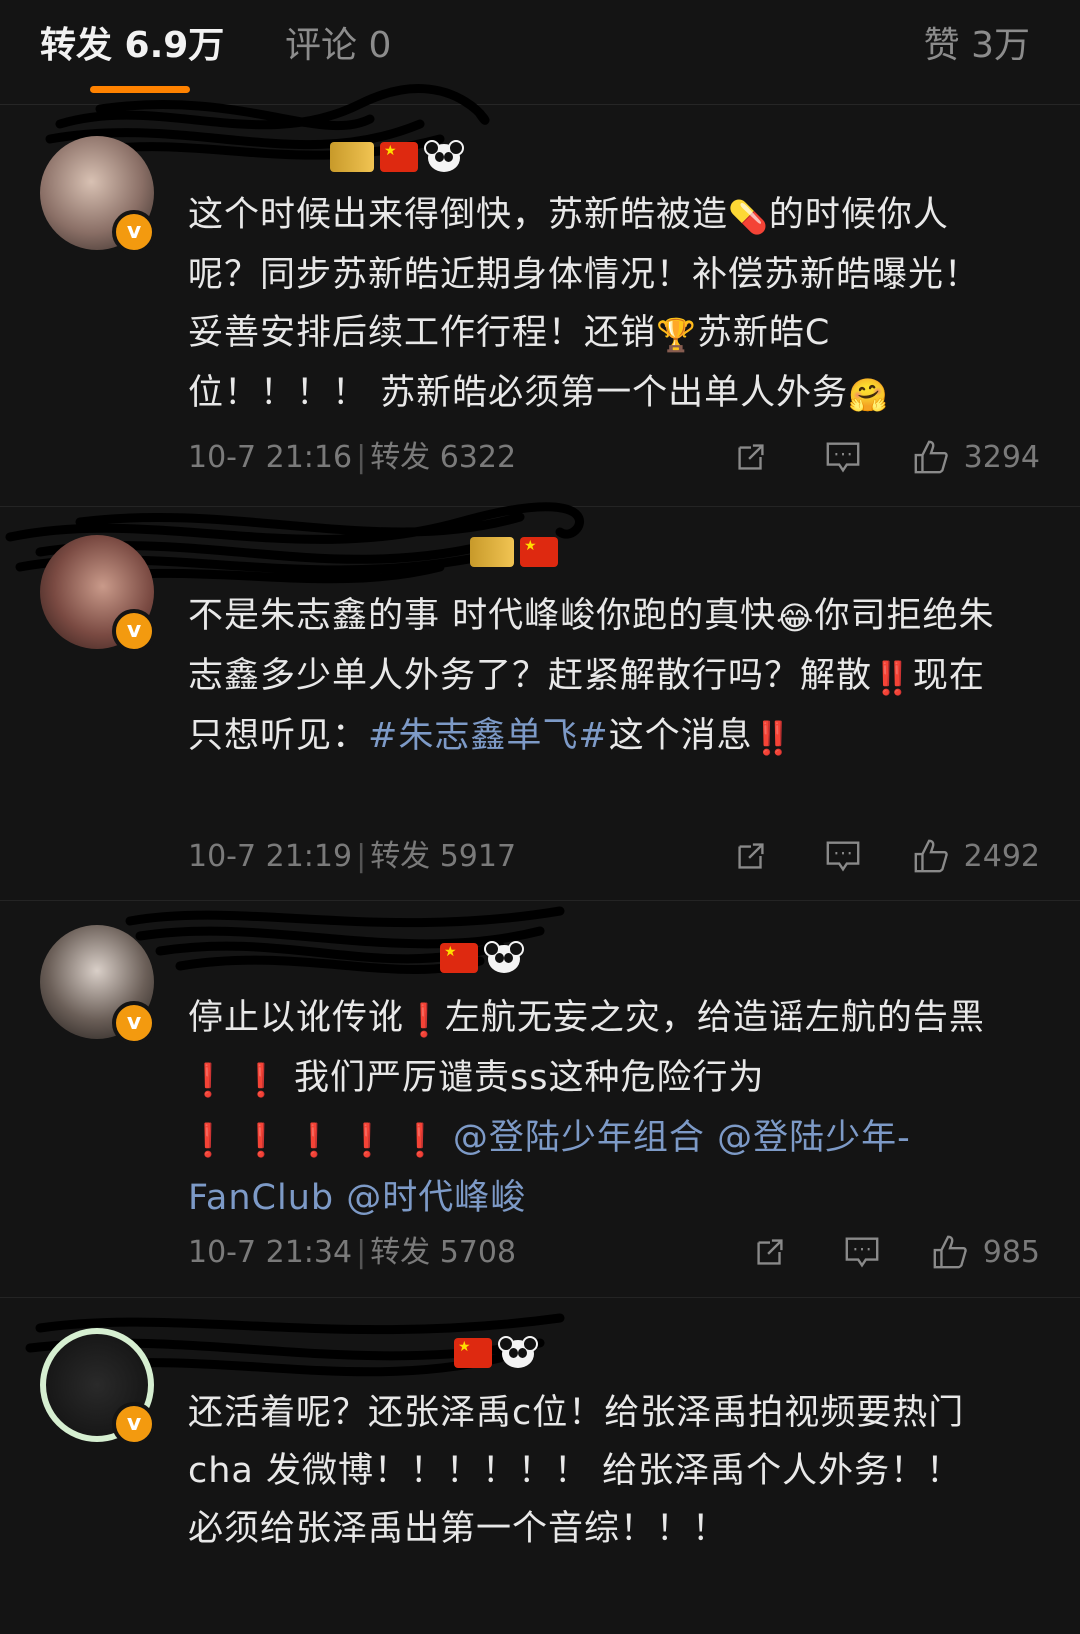  I want to click on post-actions: 985, so click(895, 1252).